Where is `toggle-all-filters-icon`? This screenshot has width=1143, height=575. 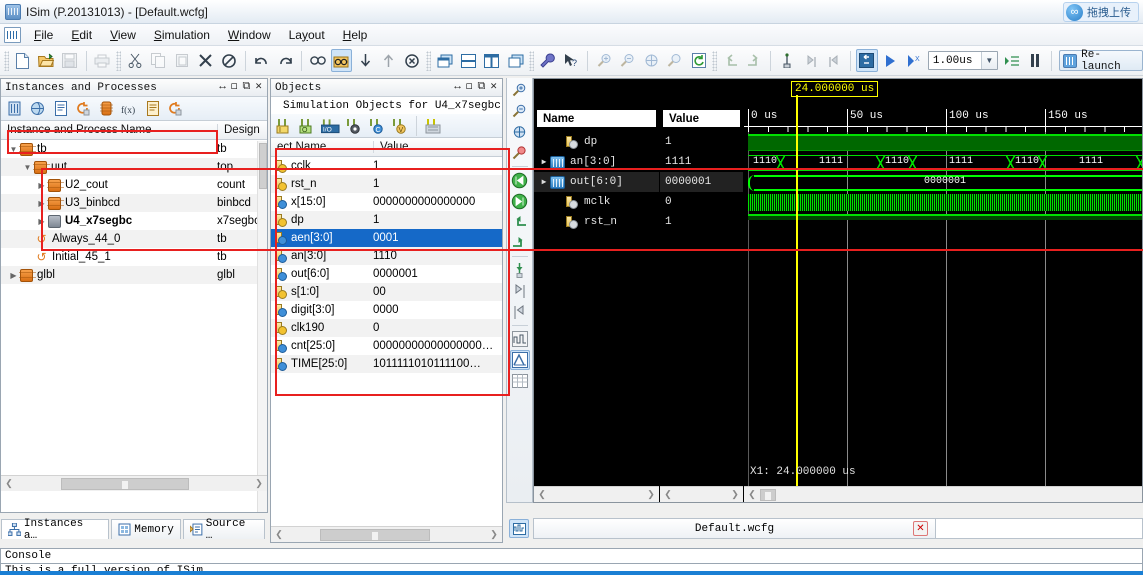 toggle-all-filters-icon is located at coordinates (433, 126).